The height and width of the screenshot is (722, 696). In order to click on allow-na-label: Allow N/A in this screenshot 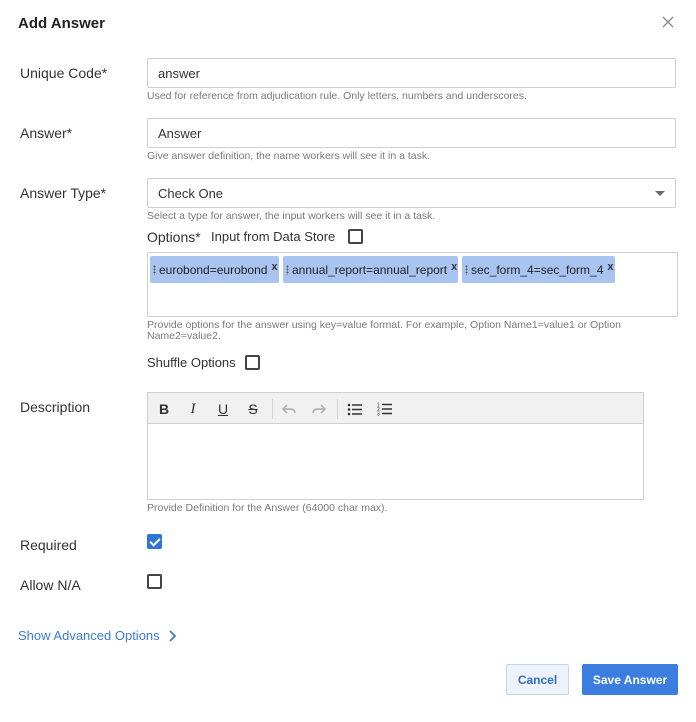, I will do `click(50, 585)`.